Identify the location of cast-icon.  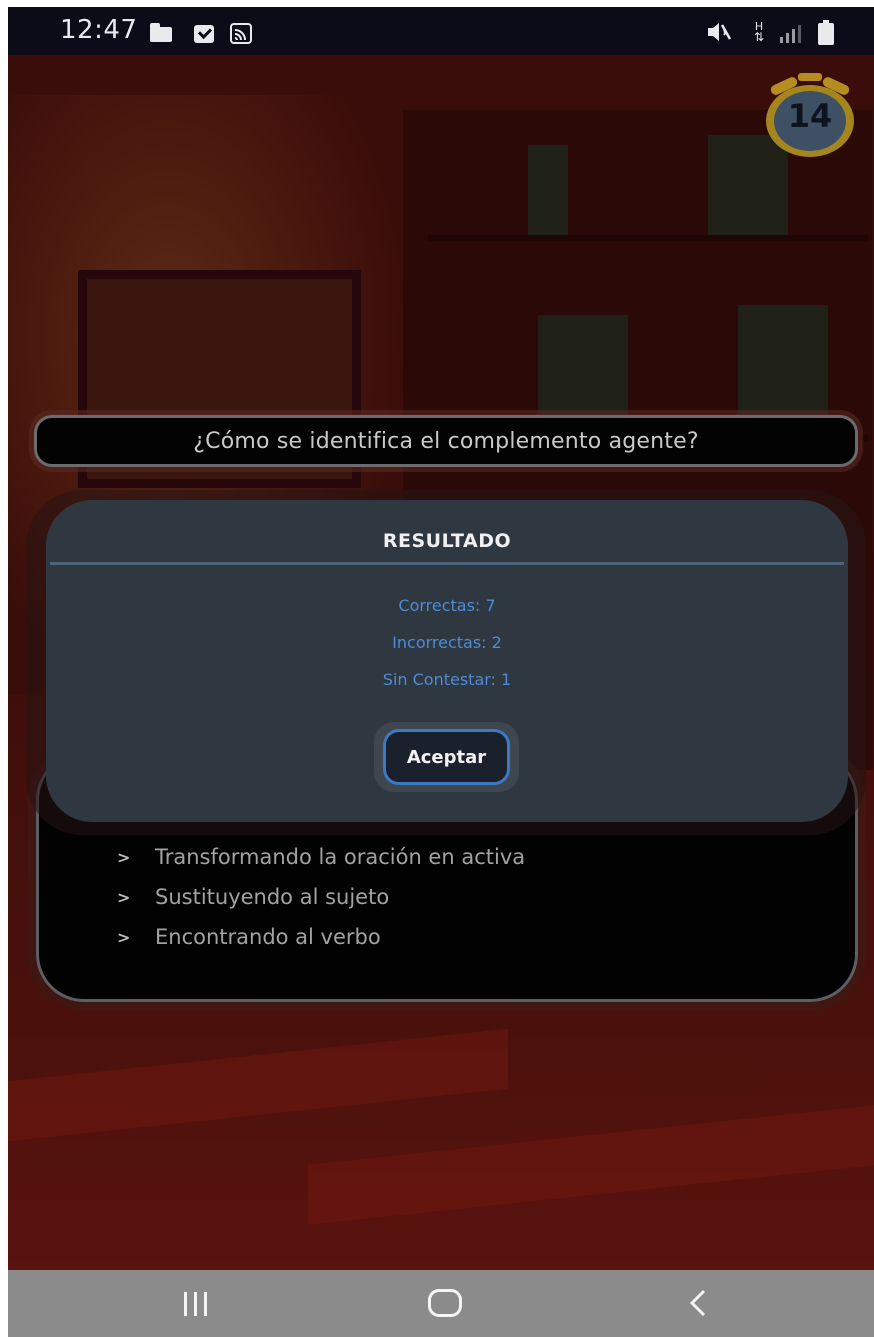
(241, 33).